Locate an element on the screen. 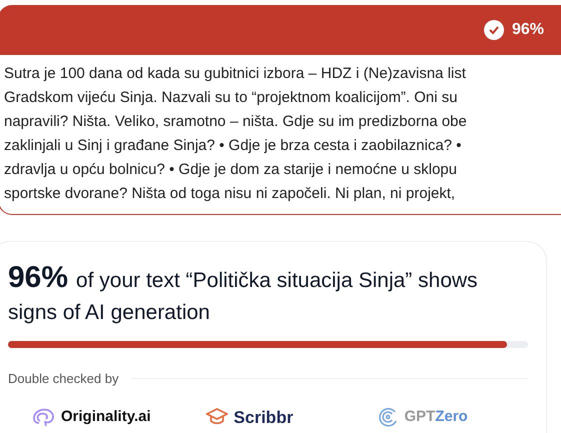 This screenshot has width=561, height=433. brand-logo: GPTZero is located at coordinates (436, 417).